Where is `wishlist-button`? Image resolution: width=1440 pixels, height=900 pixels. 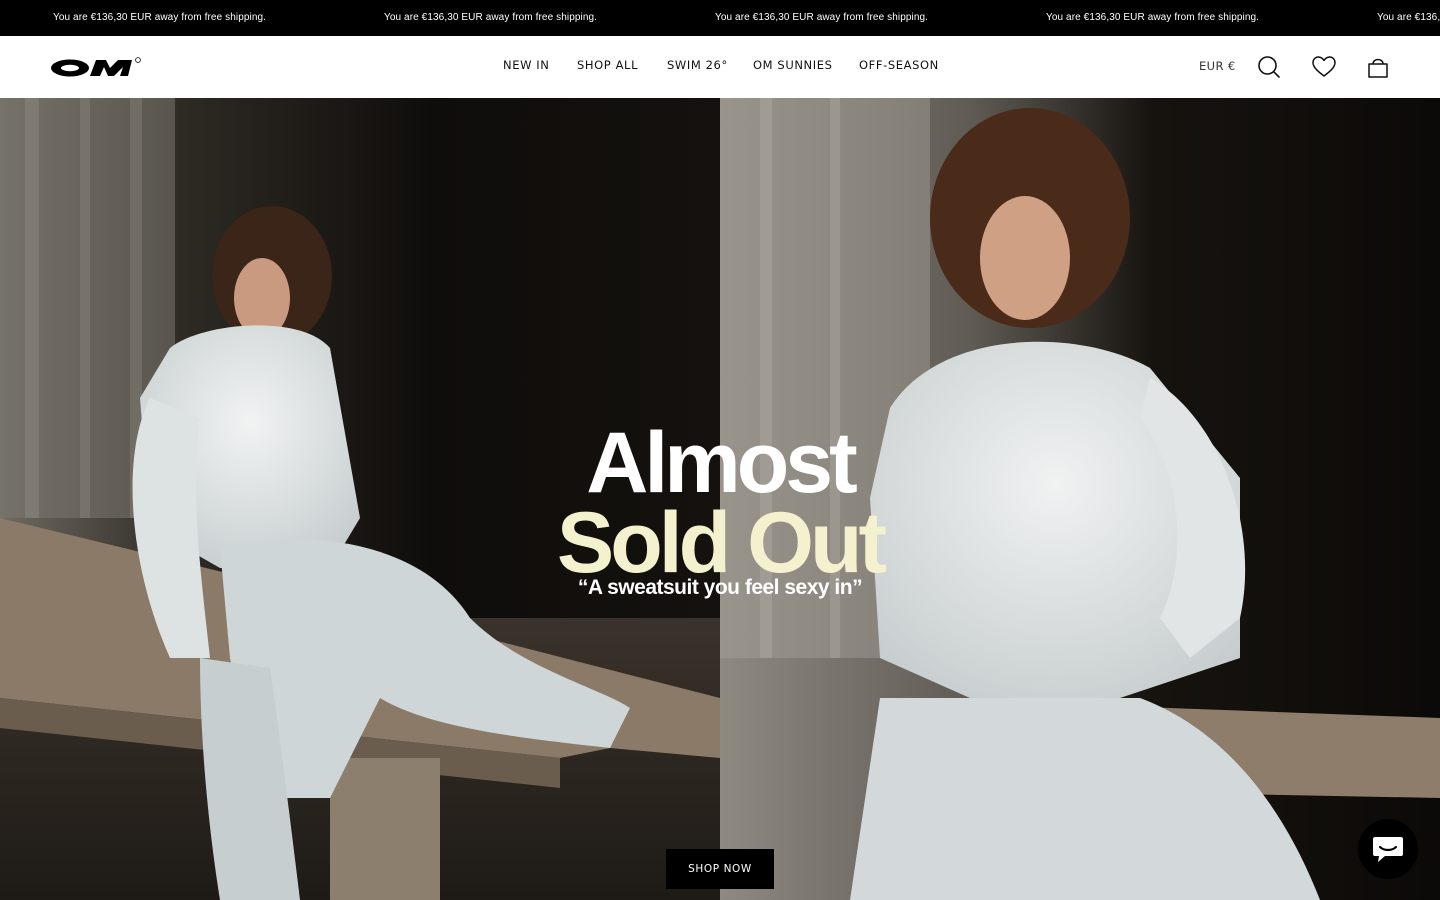
wishlist-button is located at coordinates (1324, 67).